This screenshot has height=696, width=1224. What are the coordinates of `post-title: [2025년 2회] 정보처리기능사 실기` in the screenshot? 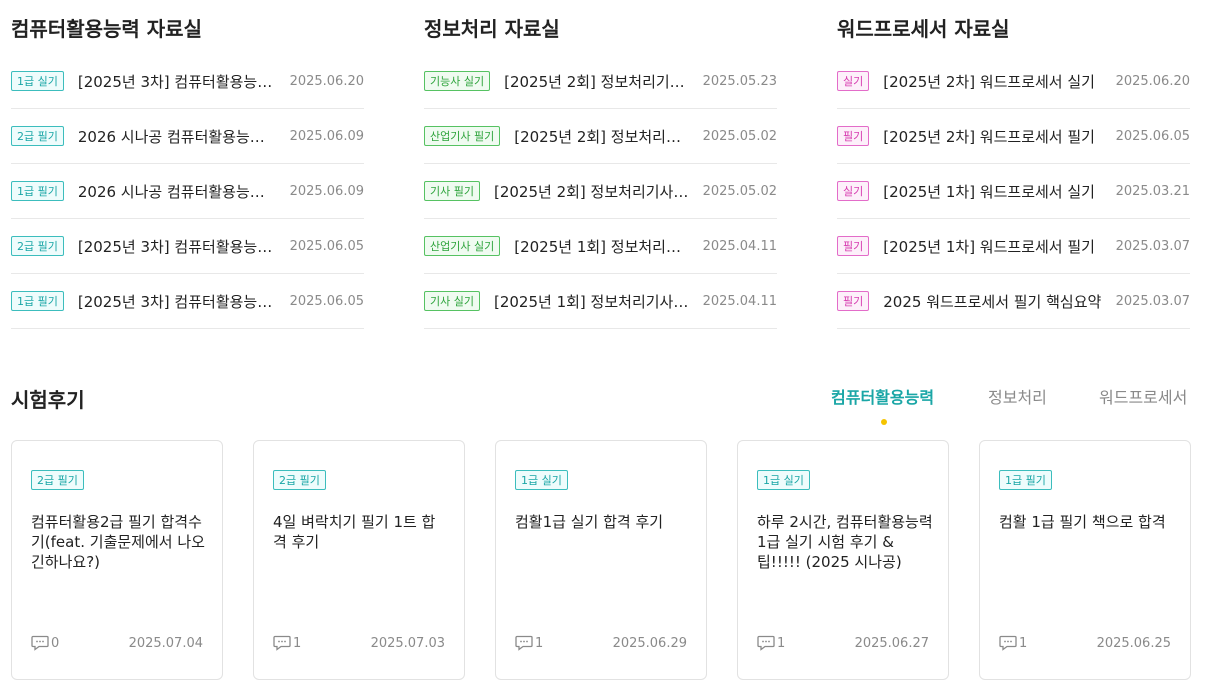 It's located at (596, 81).